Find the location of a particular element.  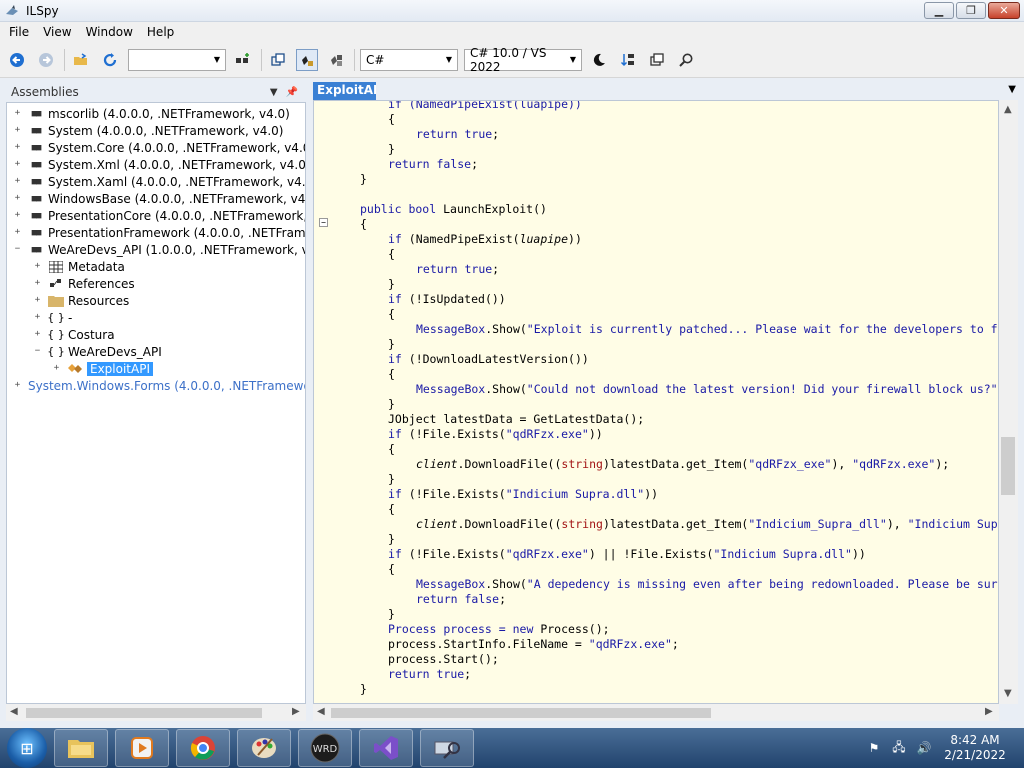

manage-assemblies-button is located at coordinates (243, 60).